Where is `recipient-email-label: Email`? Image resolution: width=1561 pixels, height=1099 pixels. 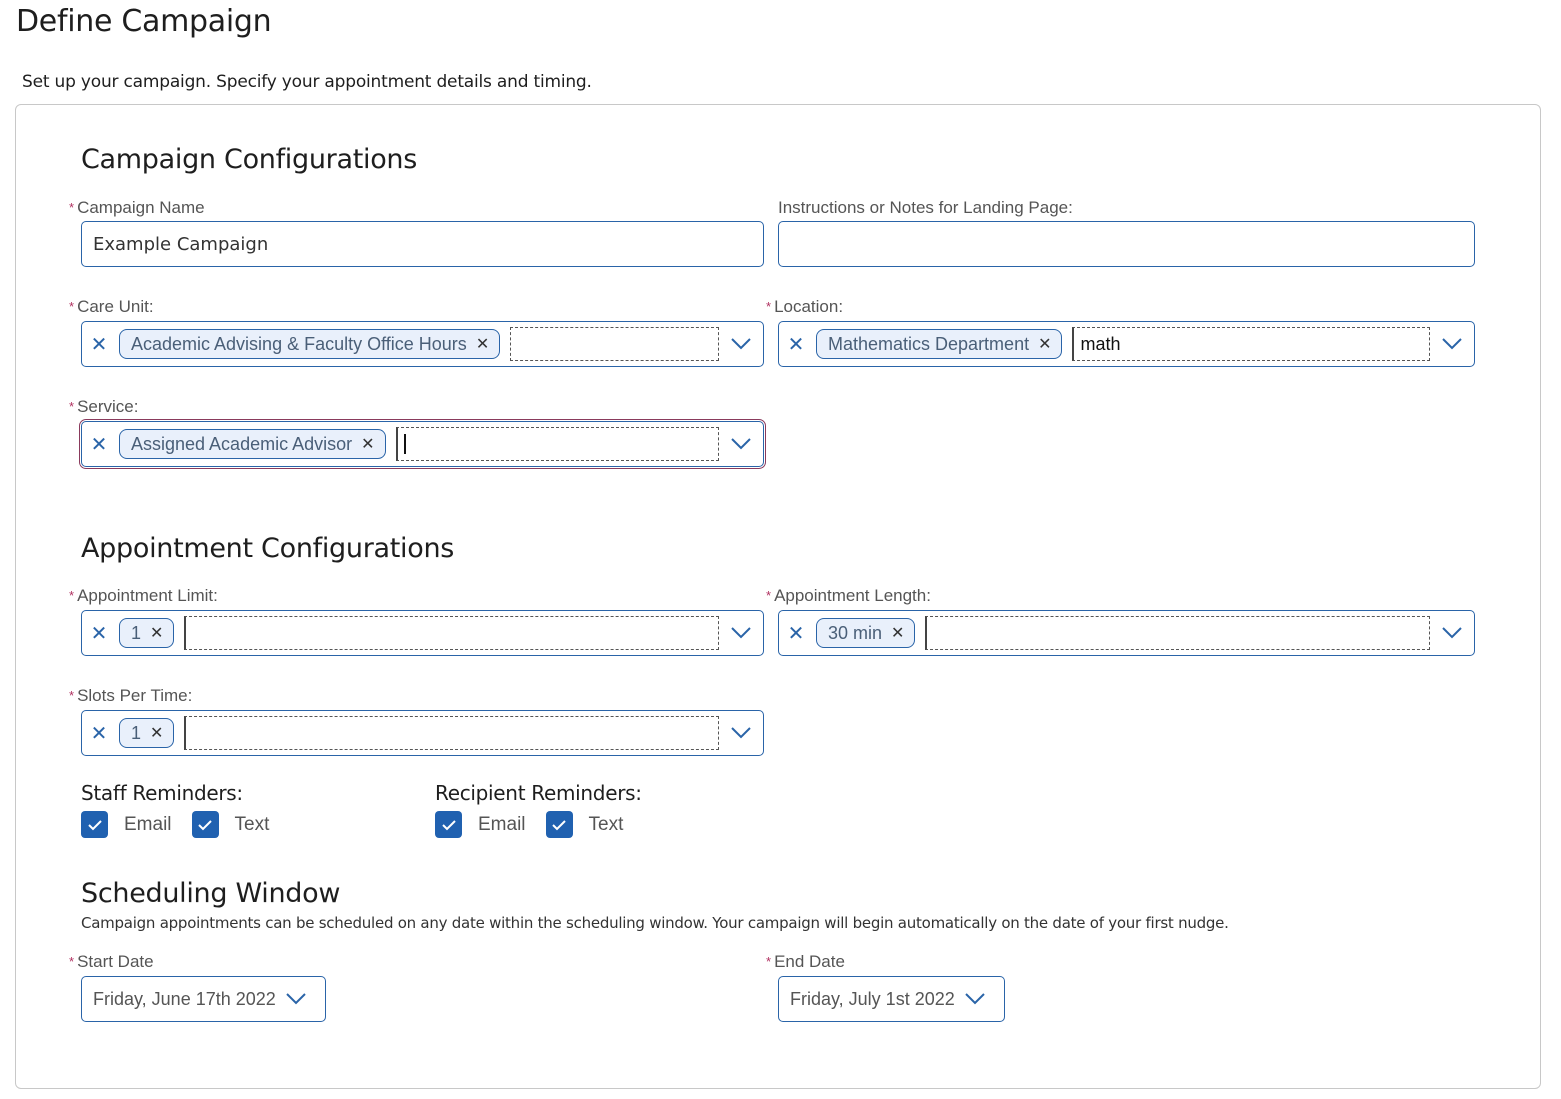 recipient-email-label: Email is located at coordinates (502, 824).